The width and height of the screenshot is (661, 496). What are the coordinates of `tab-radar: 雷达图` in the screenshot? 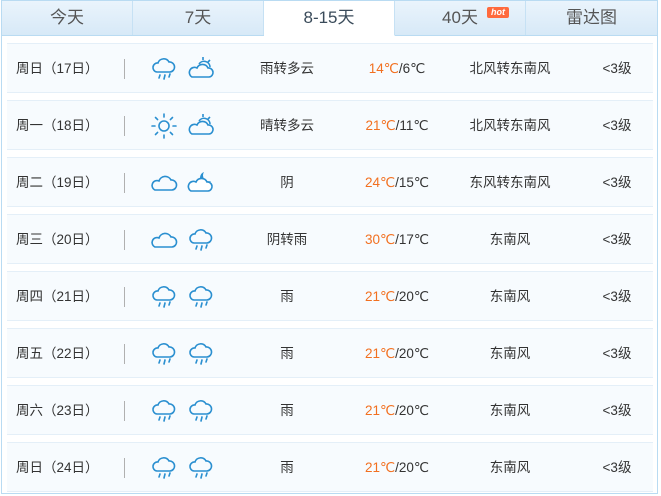 It's located at (591, 18).